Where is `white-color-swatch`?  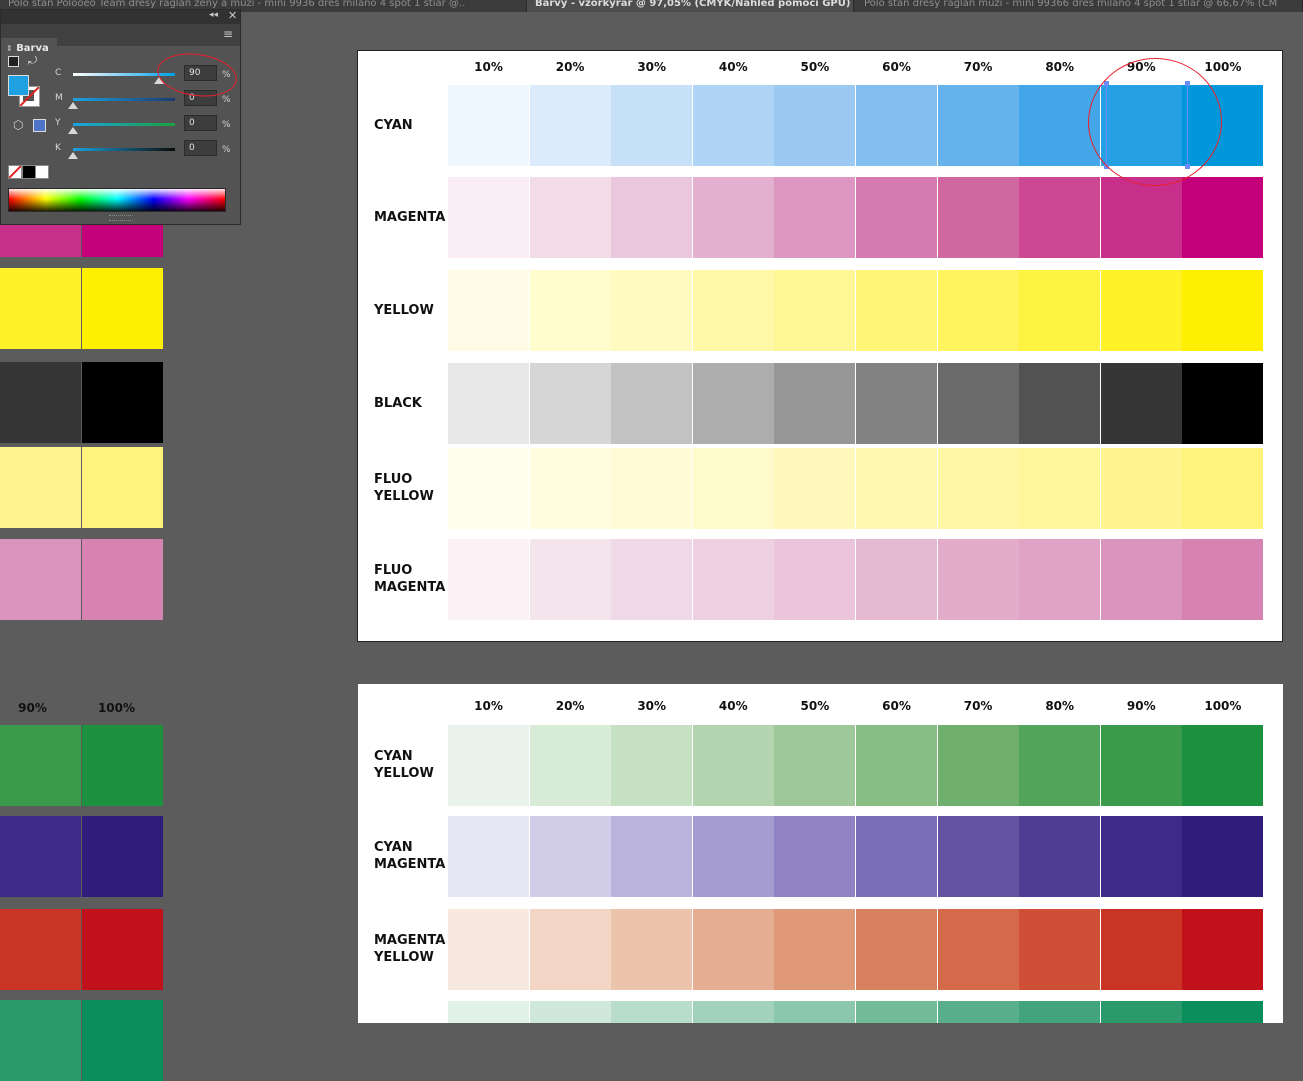 white-color-swatch is located at coordinates (42, 172).